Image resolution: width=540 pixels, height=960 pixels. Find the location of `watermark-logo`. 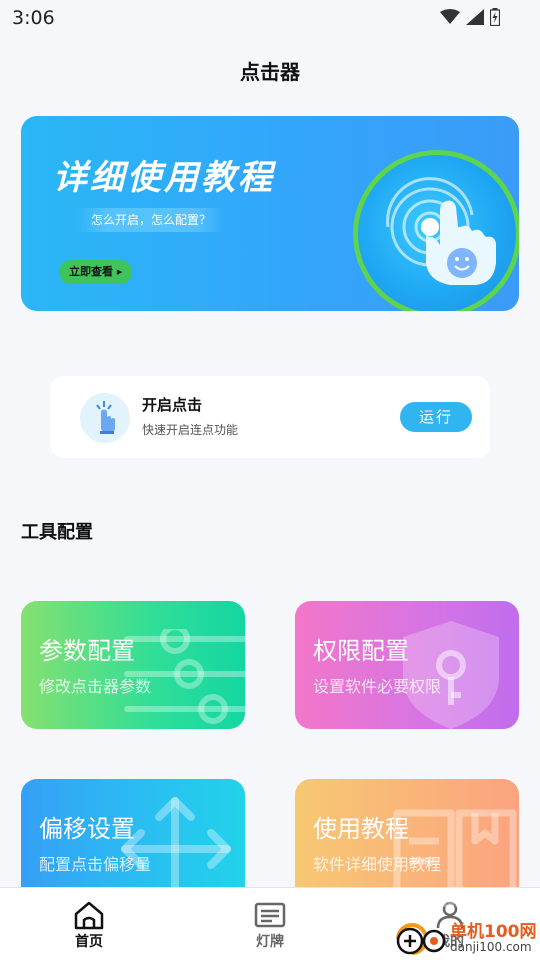

watermark-logo is located at coordinates (421, 939).